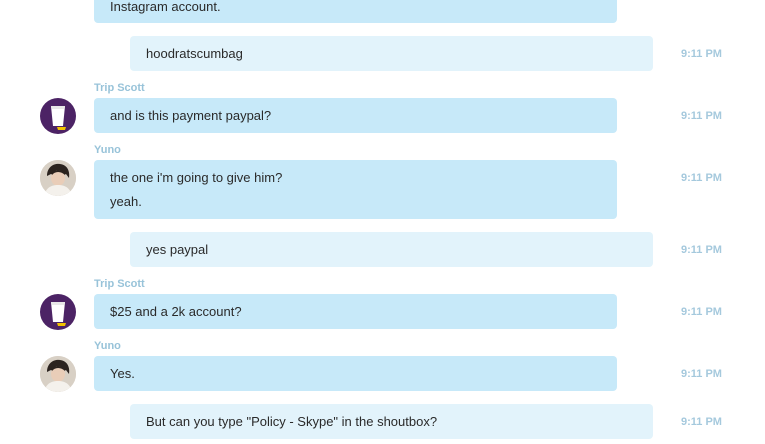 The image size is (765, 444). What do you see at coordinates (355, 373) in the screenshot?
I see `message-bubble: Yes.` at bounding box center [355, 373].